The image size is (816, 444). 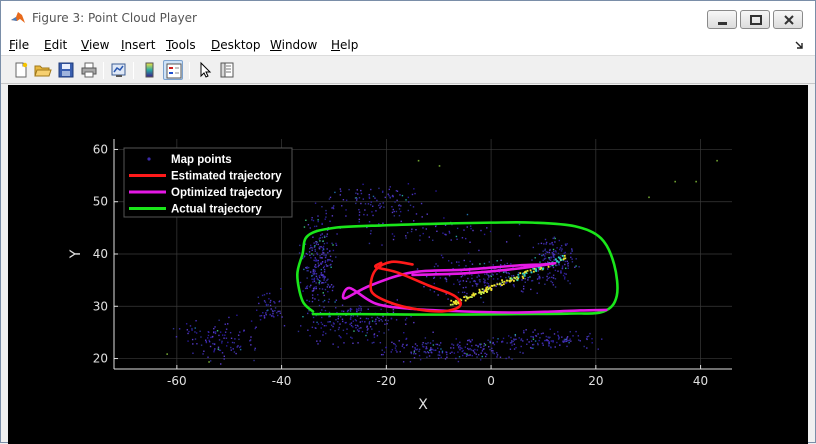 I want to click on new-figure-button, so click(x=21, y=70).